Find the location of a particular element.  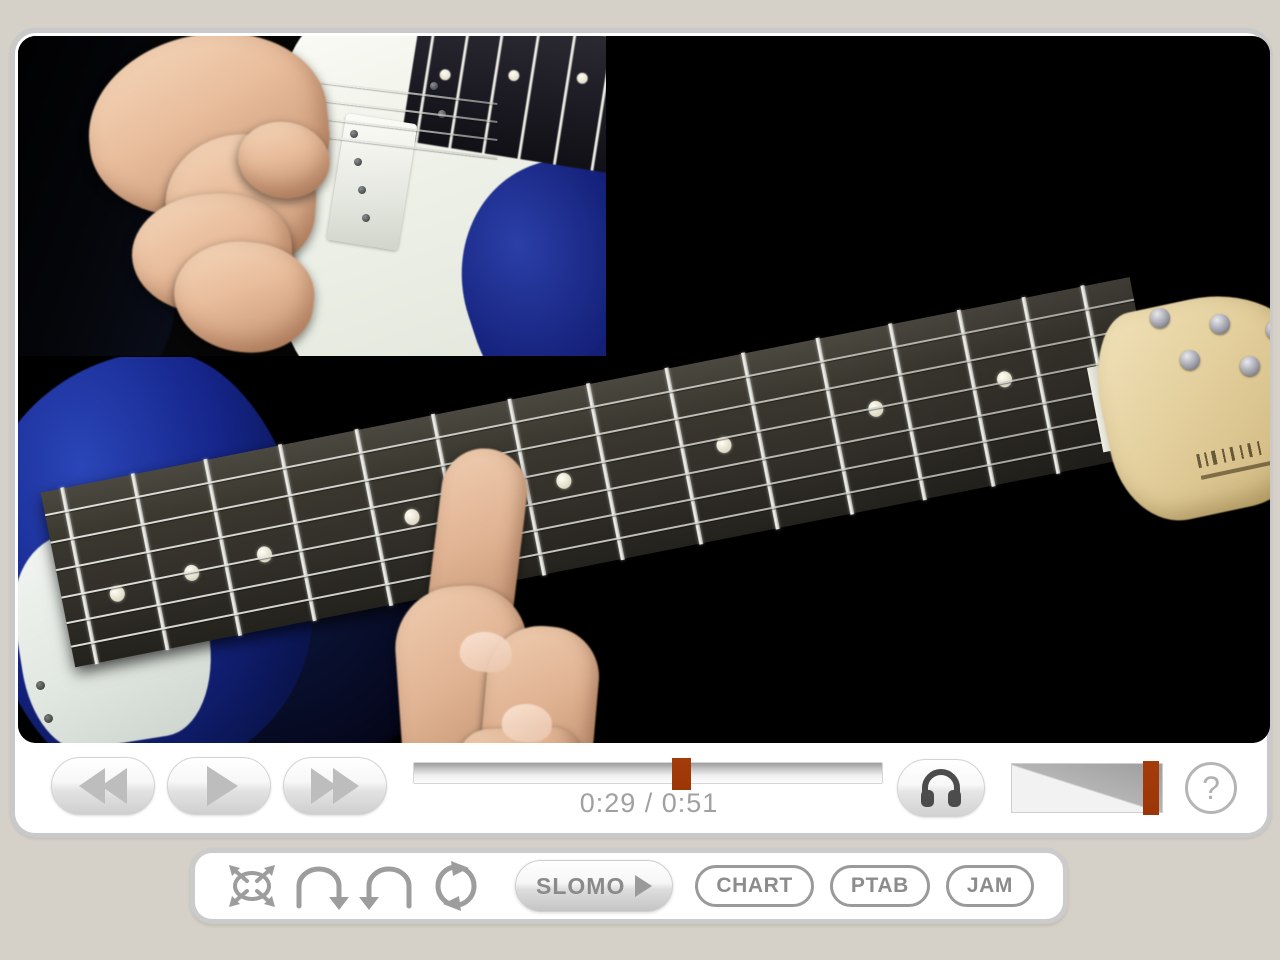

play-button is located at coordinates (219, 786).